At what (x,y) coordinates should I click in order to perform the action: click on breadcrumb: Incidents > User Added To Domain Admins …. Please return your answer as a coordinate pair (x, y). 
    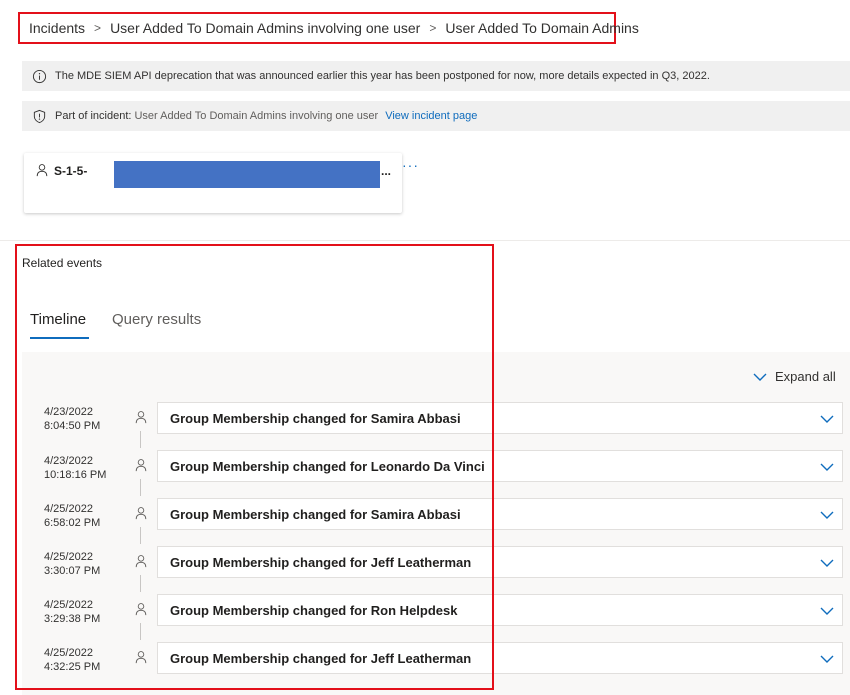
    Looking at the image, I should click on (328, 28).